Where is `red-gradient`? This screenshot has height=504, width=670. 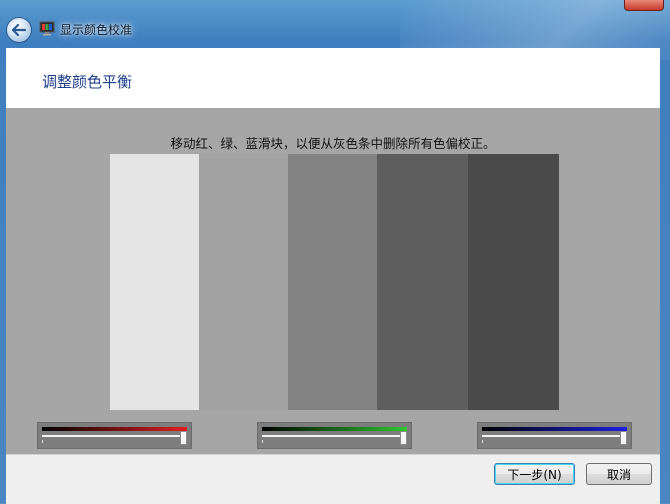 red-gradient is located at coordinates (114, 429).